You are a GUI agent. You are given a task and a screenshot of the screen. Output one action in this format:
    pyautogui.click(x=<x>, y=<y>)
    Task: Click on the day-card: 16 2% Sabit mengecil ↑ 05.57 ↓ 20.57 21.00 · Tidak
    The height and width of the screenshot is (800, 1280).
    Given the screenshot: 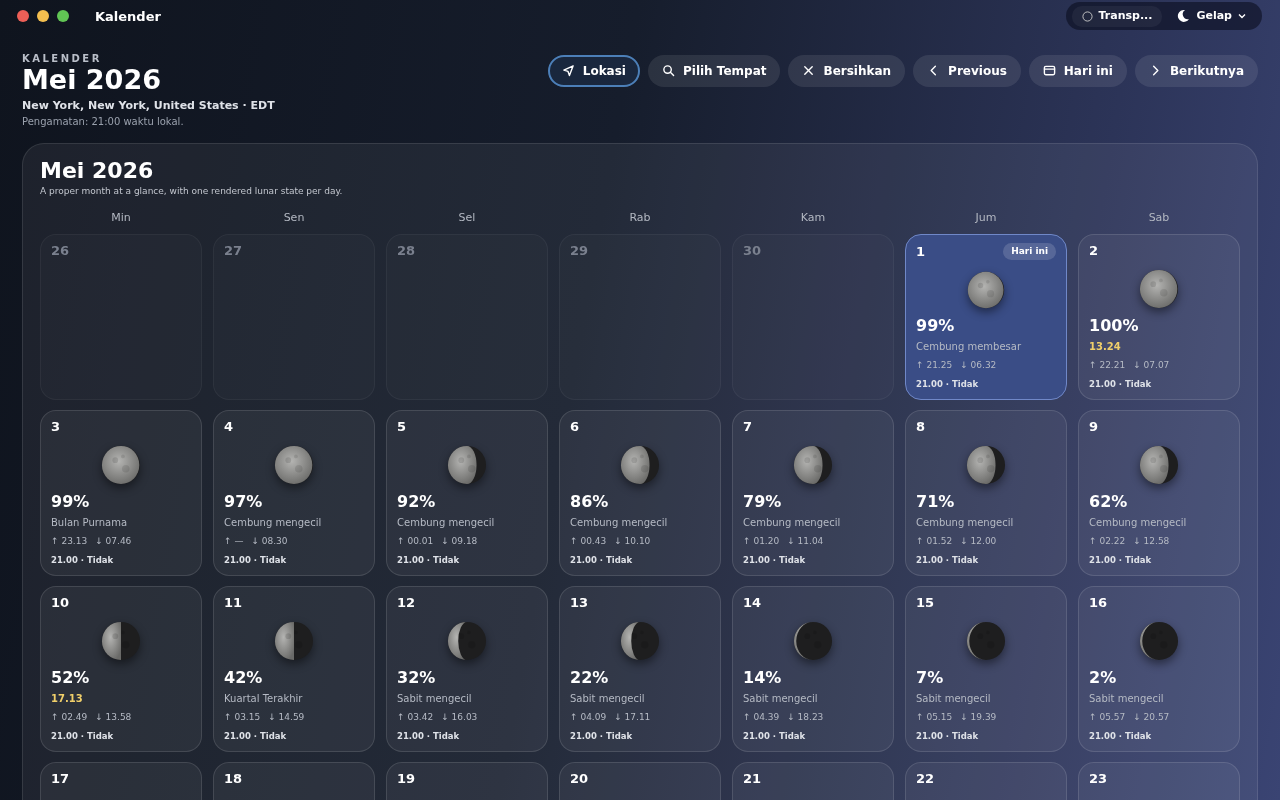 What is the action you would take?
    pyautogui.click(x=1159, y=668)
    